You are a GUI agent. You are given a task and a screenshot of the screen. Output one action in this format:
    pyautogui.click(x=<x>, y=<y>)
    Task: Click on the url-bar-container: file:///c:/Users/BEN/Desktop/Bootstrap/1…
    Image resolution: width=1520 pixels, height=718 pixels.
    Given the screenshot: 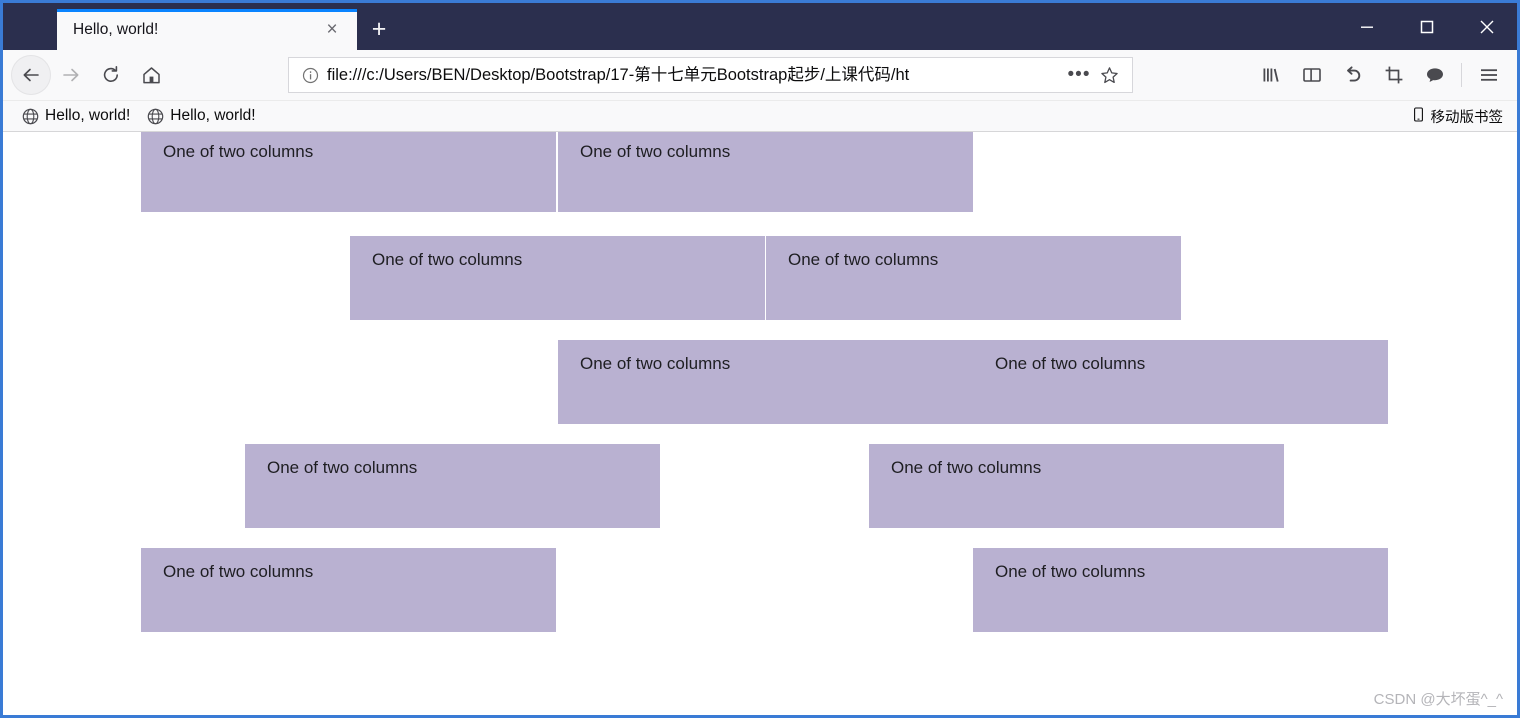 What is the action you would take?
    pyautogui.click(x=710, y=75)
    